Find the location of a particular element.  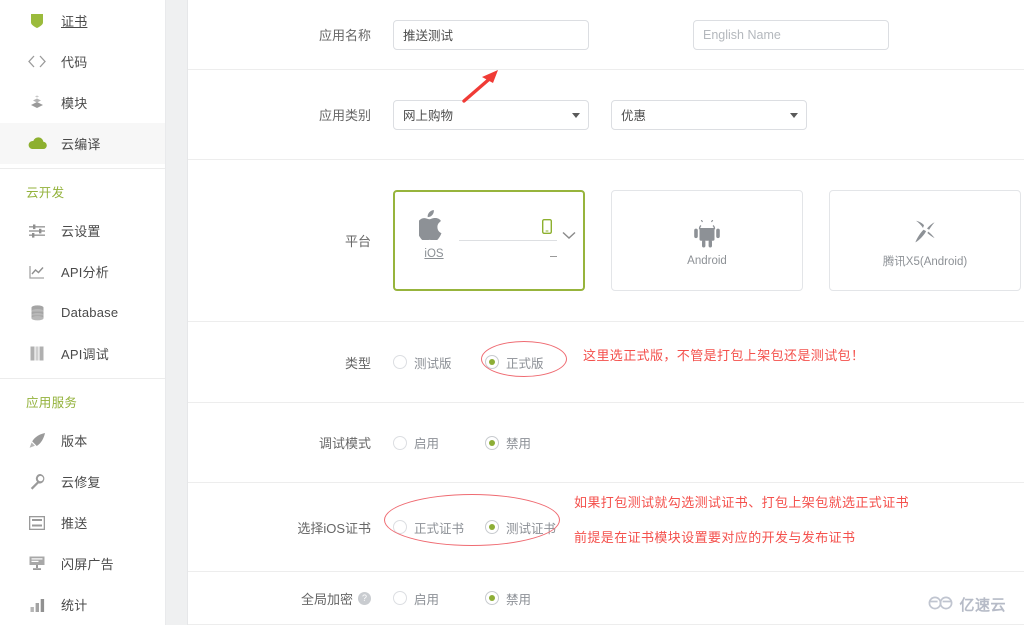

sidebar-item-shanping-guanggao: 闪屏广告 is located at coordinates (82, 563).